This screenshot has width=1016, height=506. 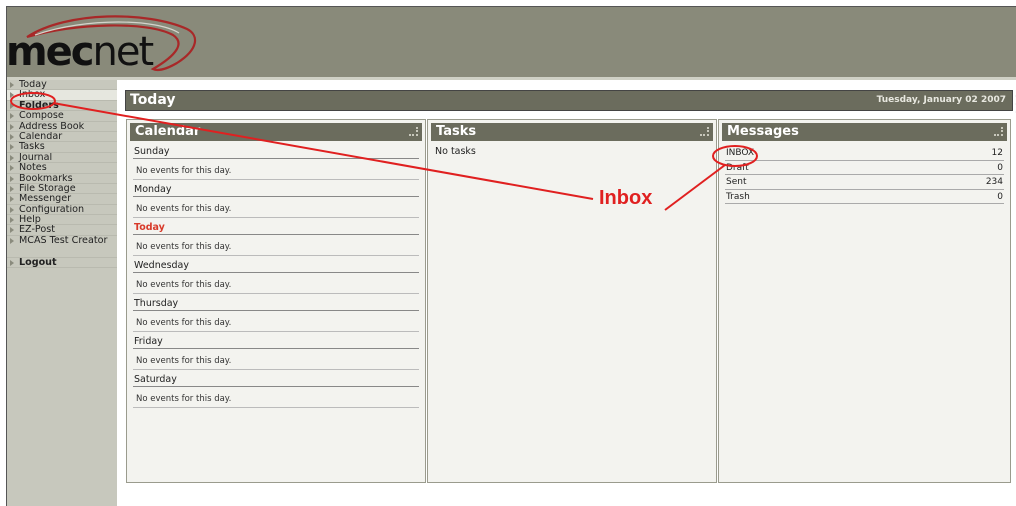 I want to click on sidebar-item-folders: Folders, so click(x=62, y=106).